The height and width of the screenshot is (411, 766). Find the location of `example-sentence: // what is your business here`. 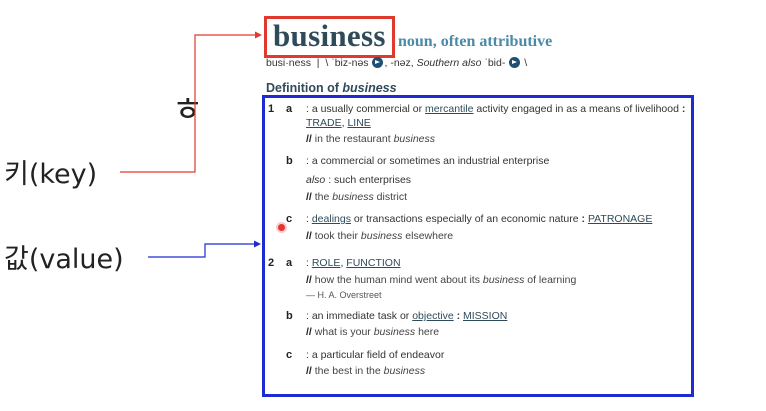

example-sentence: // what is your business here is located at coordinates (373, 332).